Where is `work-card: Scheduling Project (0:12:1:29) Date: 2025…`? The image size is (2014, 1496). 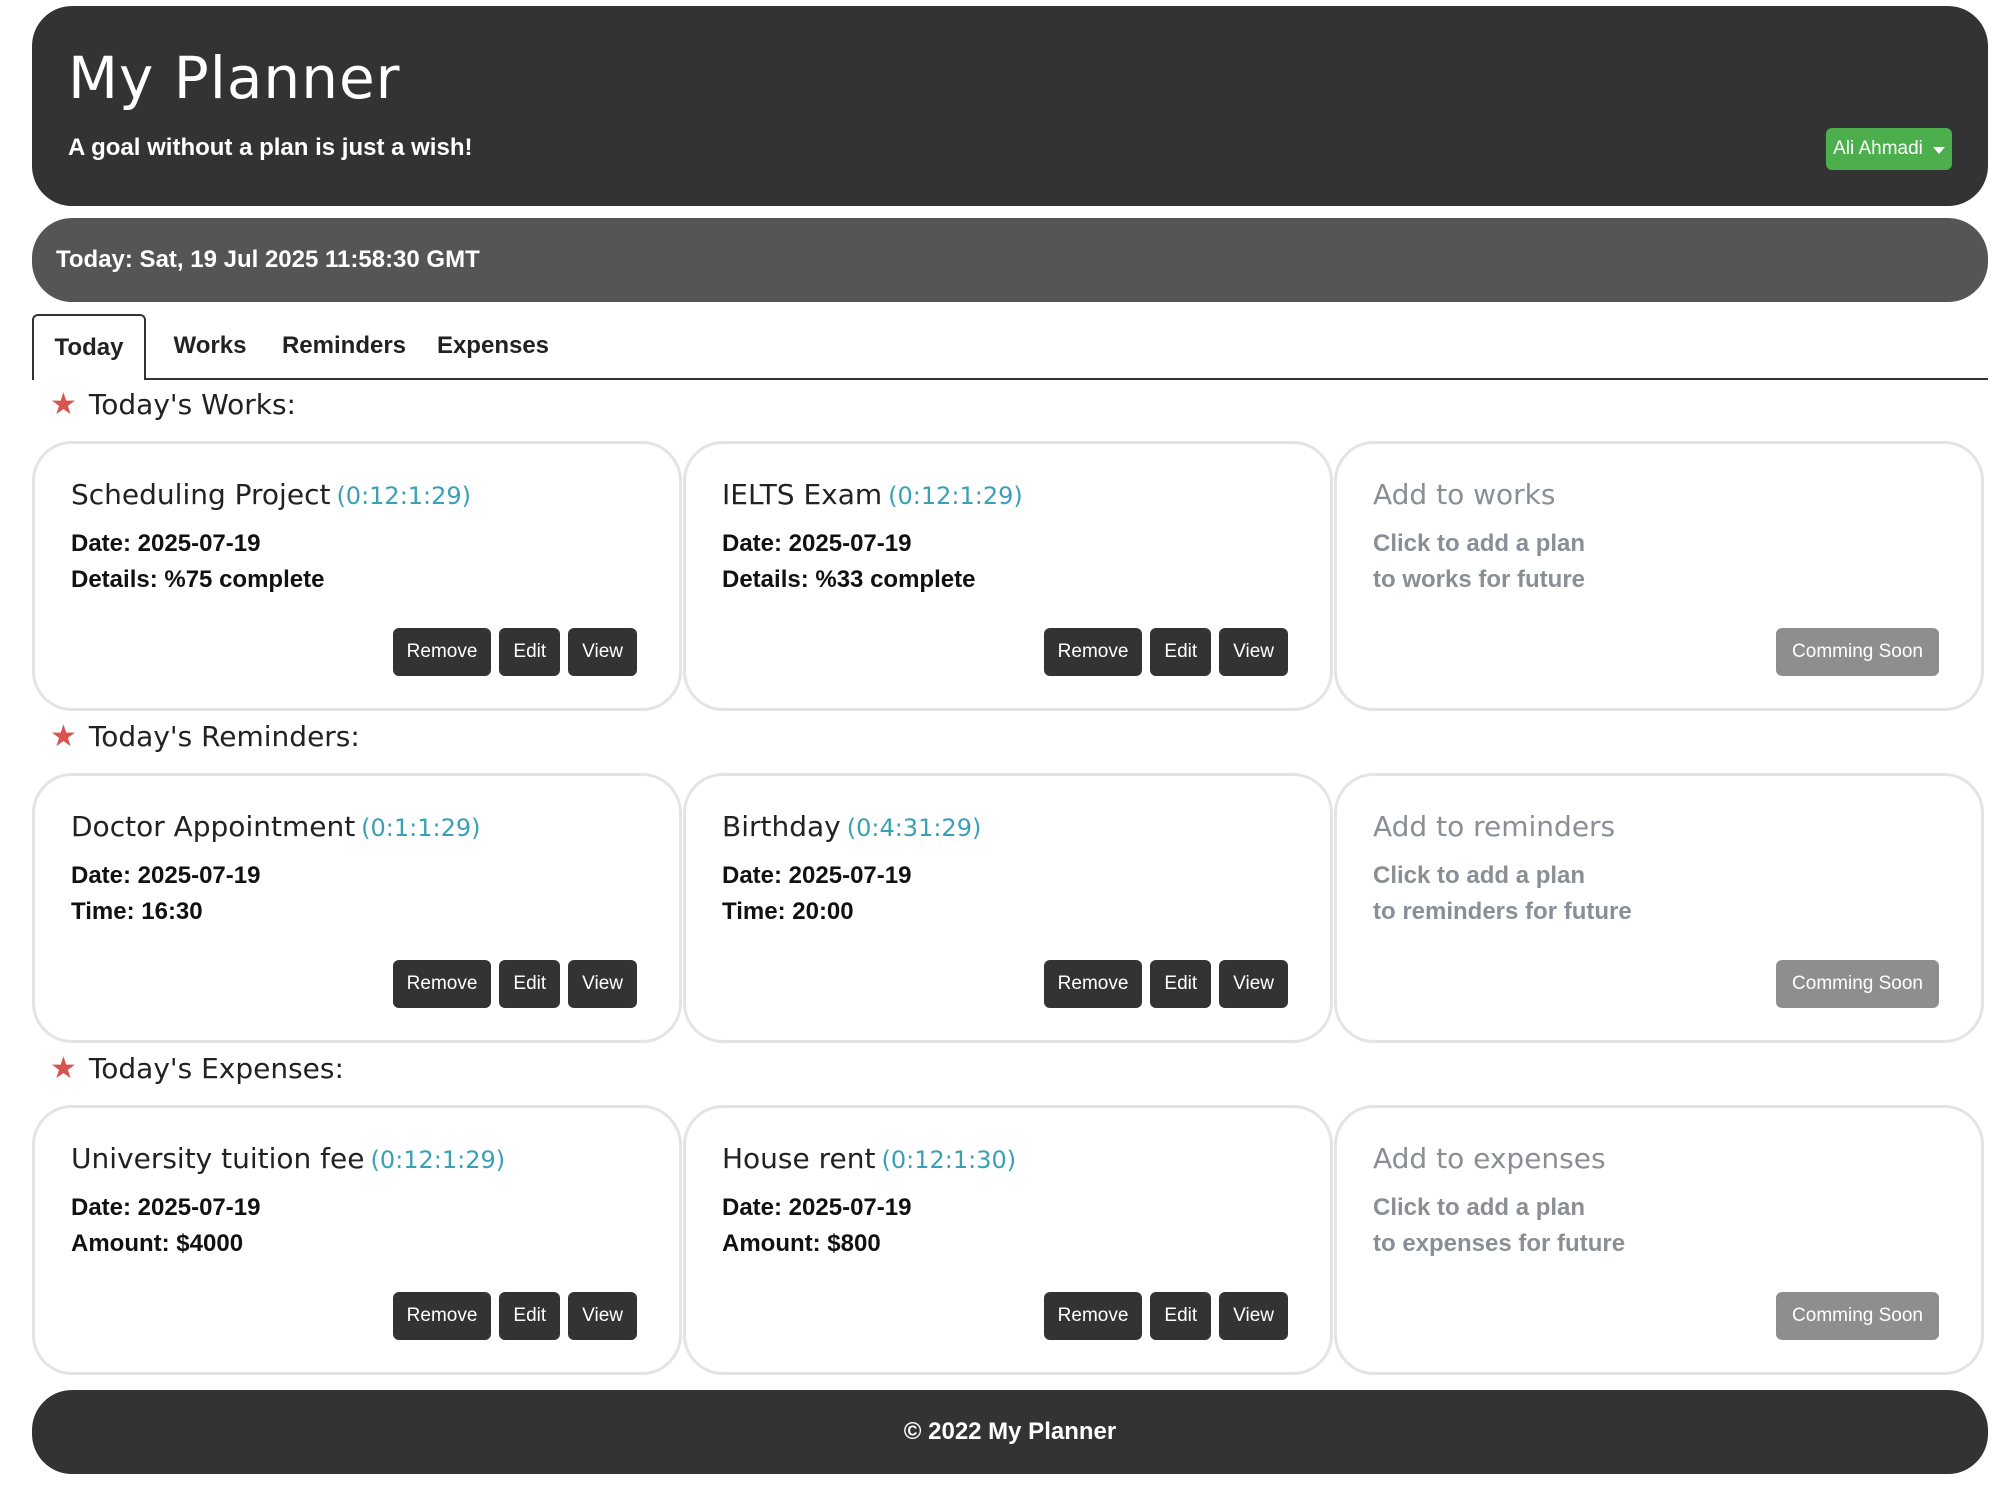
work-card: Scheduling Project (0:12:1:29) Date: 2025… is located at coordinates (357, 576).